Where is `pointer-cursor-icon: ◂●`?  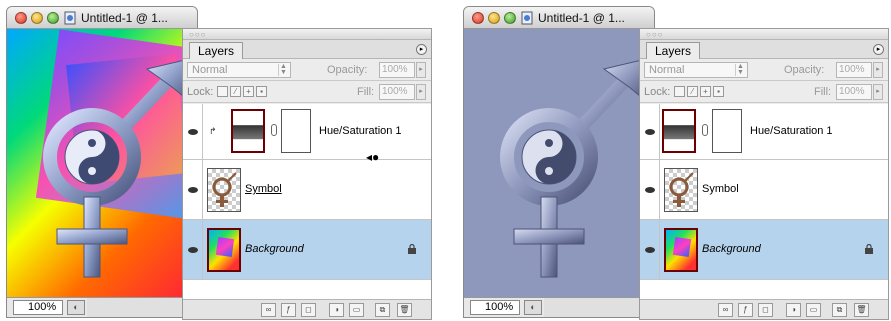
pointer-cursor-icon: ◂● is located at coordinates (373, 157).